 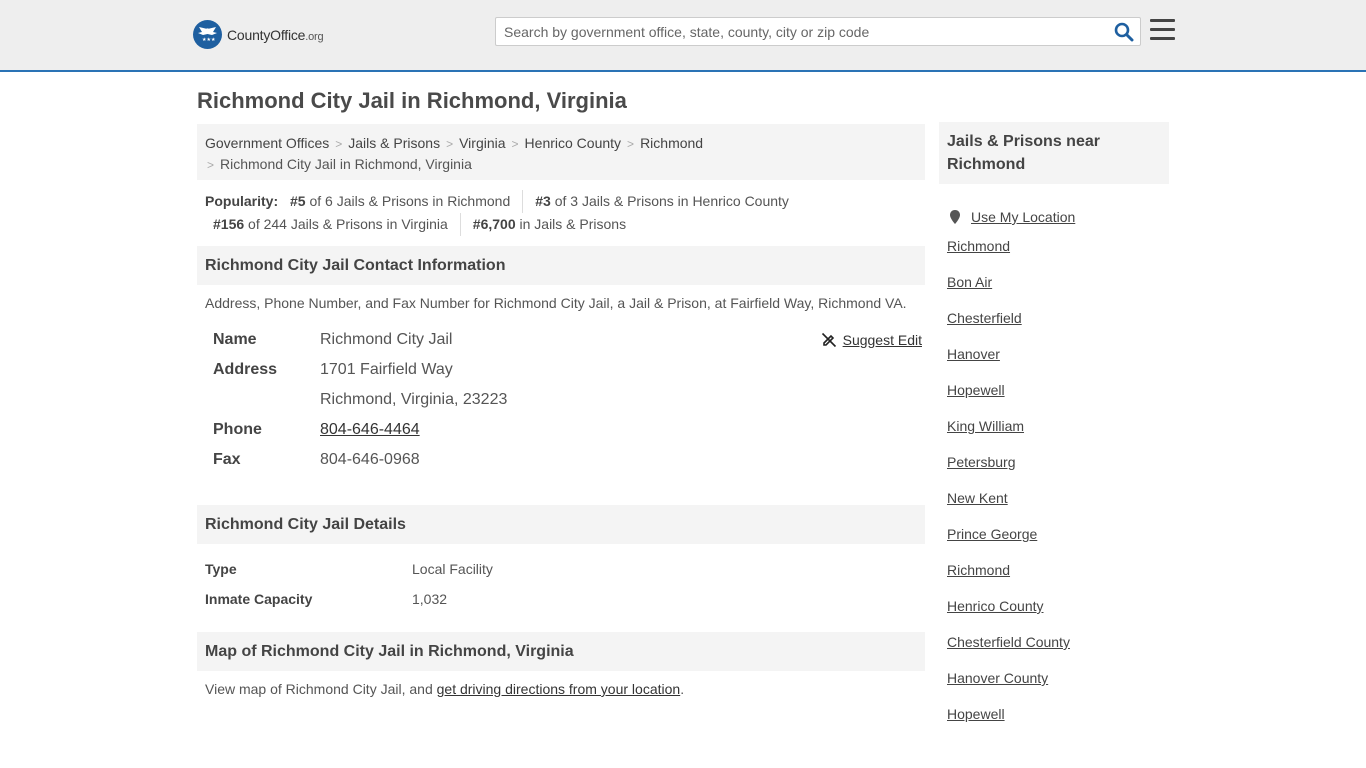 I want to click on hamburger-menu-icon, so click(x=1162, y=30).